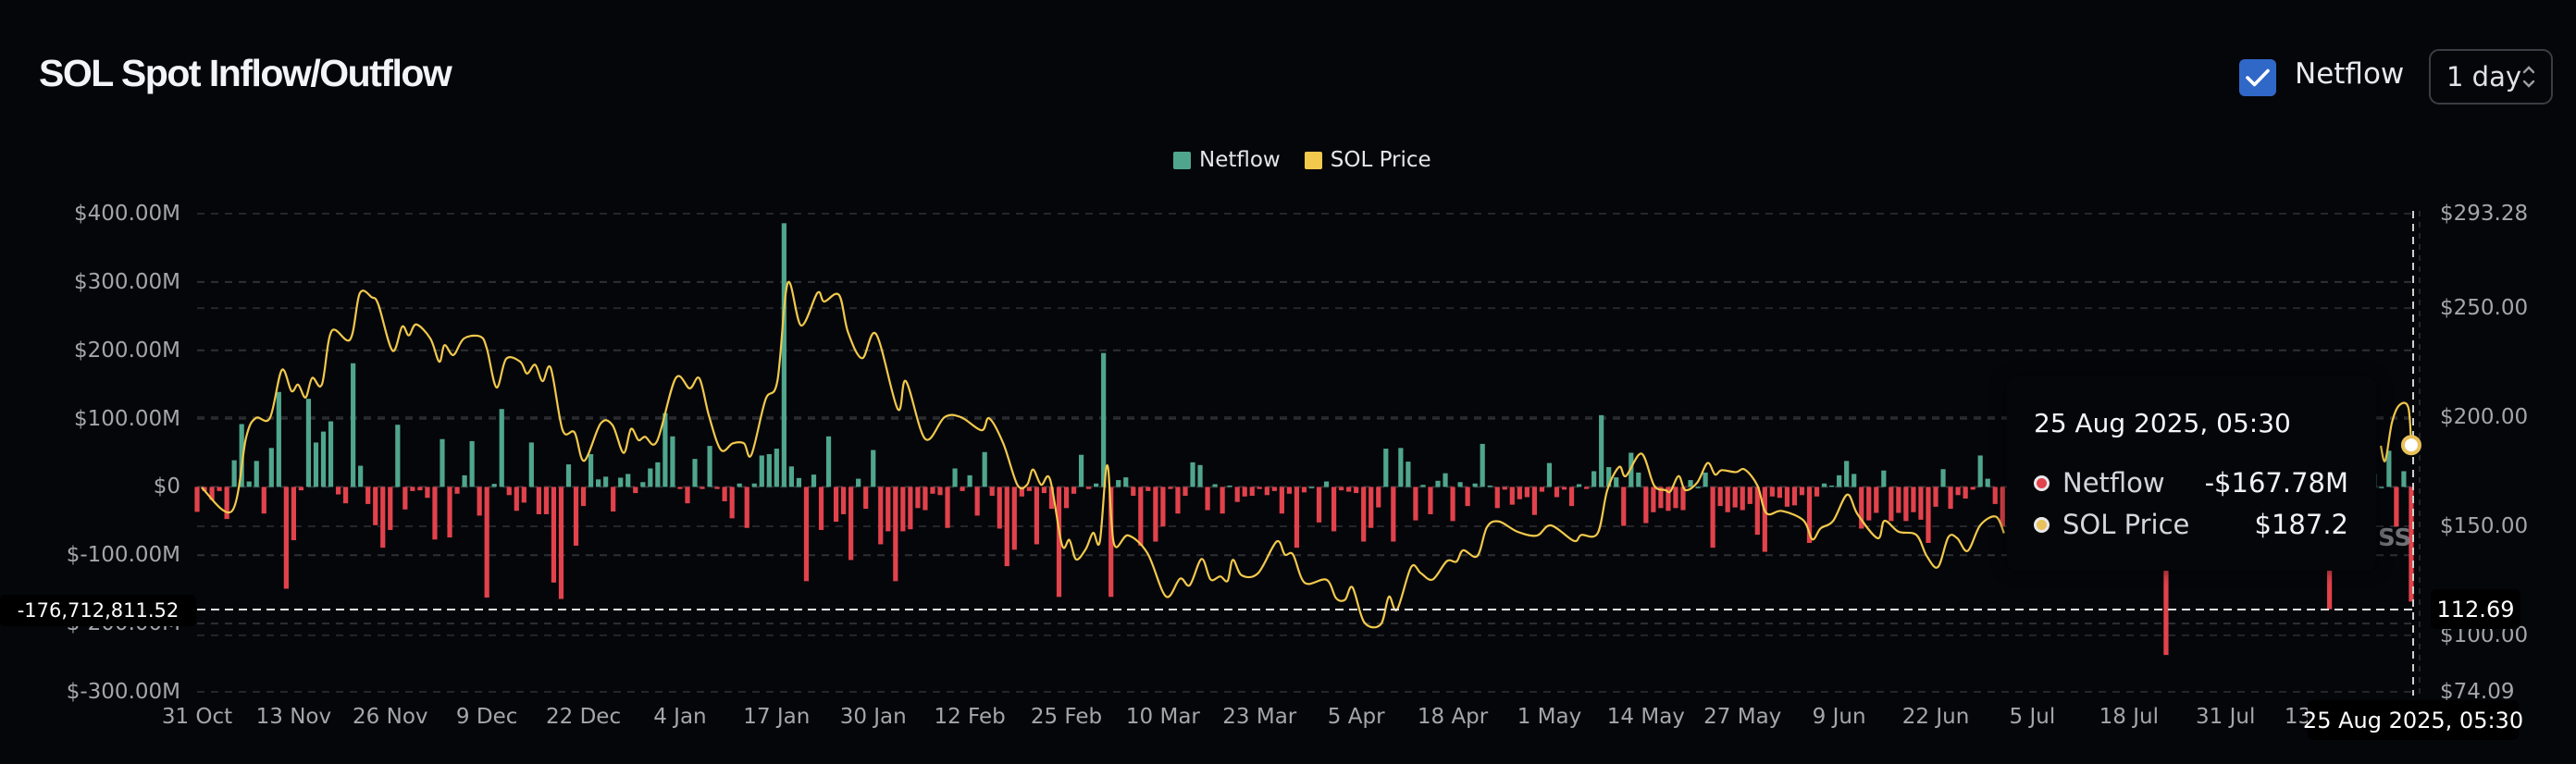 This screenshot has width=2576, height=764. What do you see at coordinates (2258, 77) in the screenshot?
I see `netflow-checkbox` at bounding box center [2258, 77].